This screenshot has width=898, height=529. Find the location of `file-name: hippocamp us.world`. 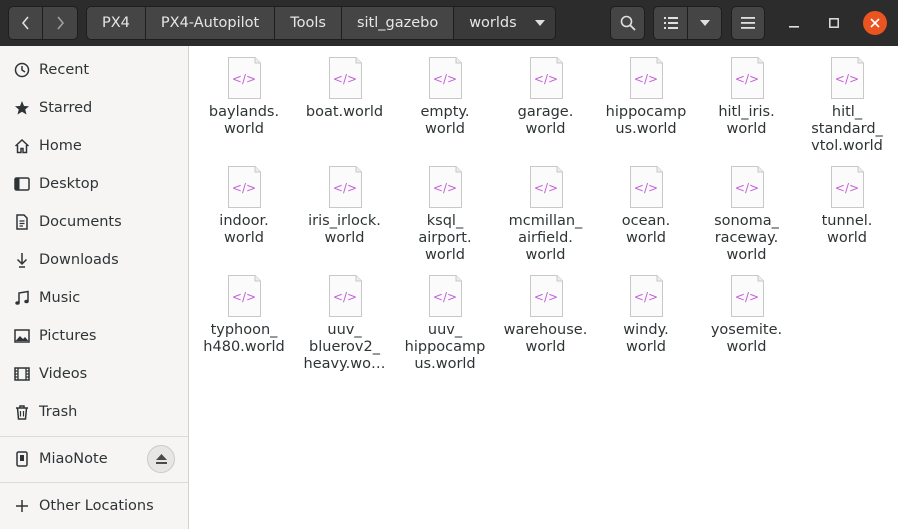

file-name: hippocamp us.world is located at coordinates (646, 120).